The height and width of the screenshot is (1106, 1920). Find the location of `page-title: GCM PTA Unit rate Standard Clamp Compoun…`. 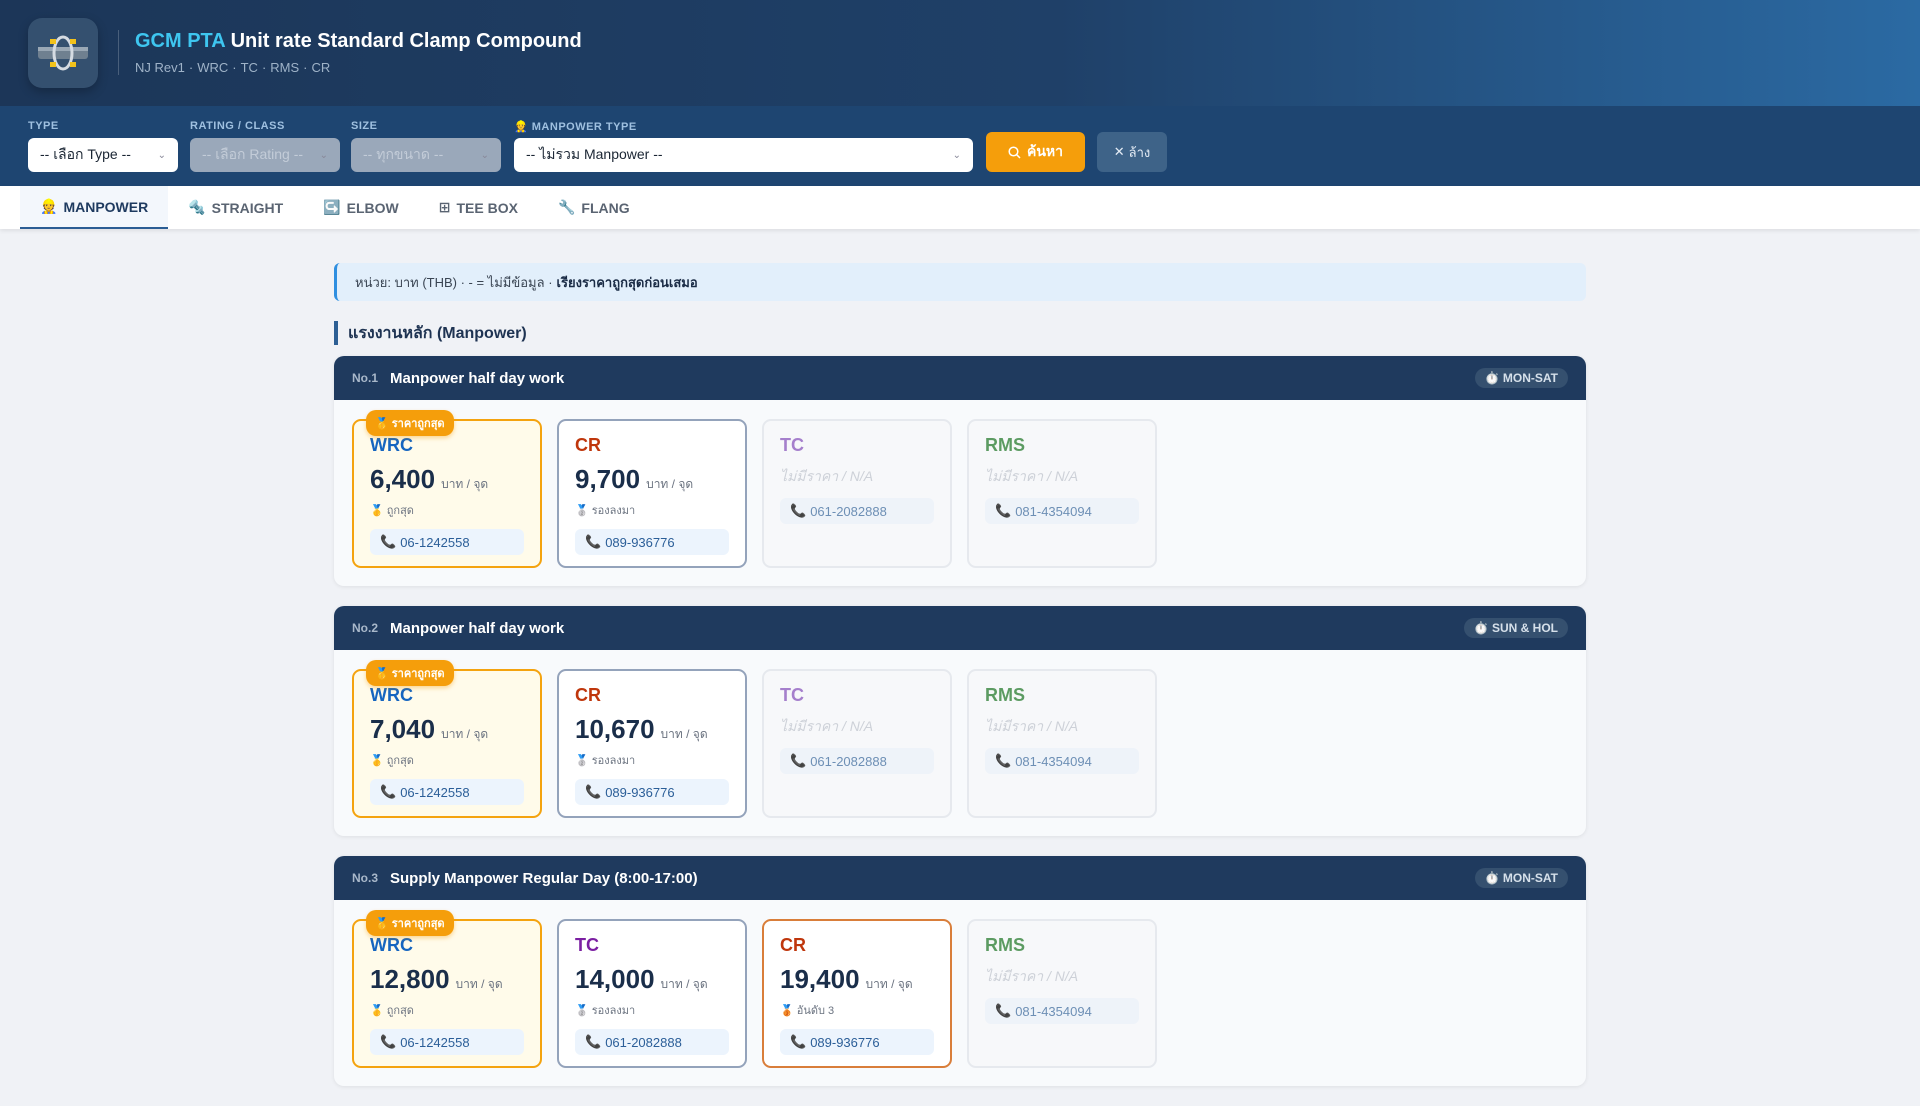

page-title: GCM PTA Unit rate Standard Clamp Compoun… is located at coordinates (358, 41).